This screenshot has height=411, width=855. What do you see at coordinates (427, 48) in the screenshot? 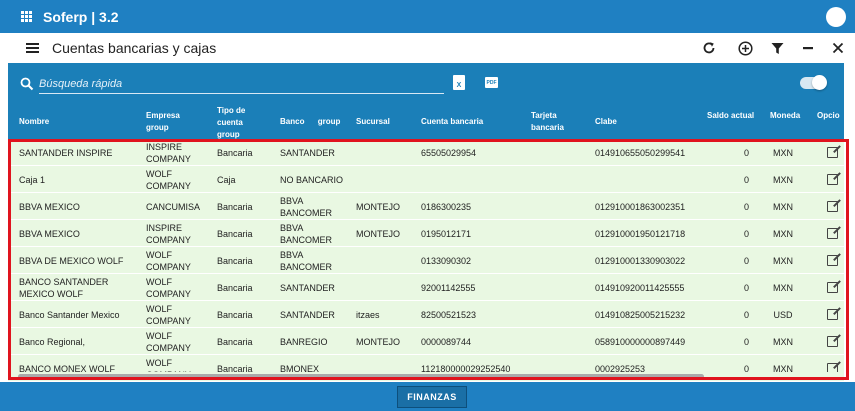
I see `page-toolbar: Cuentas bancarias y cajas` at bounding box center [427, 48].